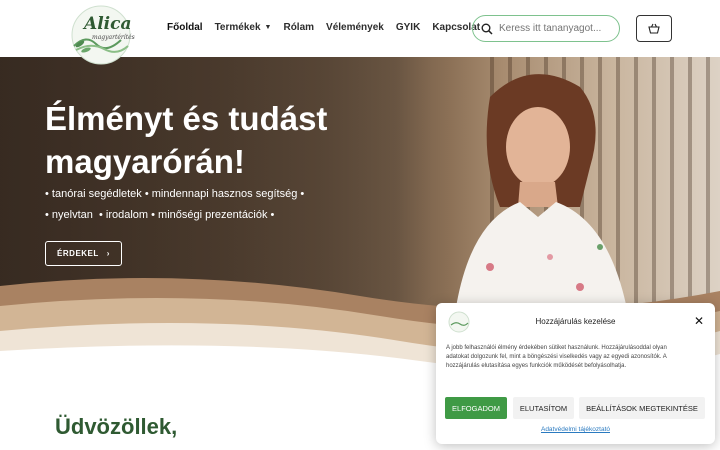  What do you see at coordinates (186, 140) in the screenshot?
I see `hero-title: Élményt és tudást magyarórán!` at bounding box center [186, 140].